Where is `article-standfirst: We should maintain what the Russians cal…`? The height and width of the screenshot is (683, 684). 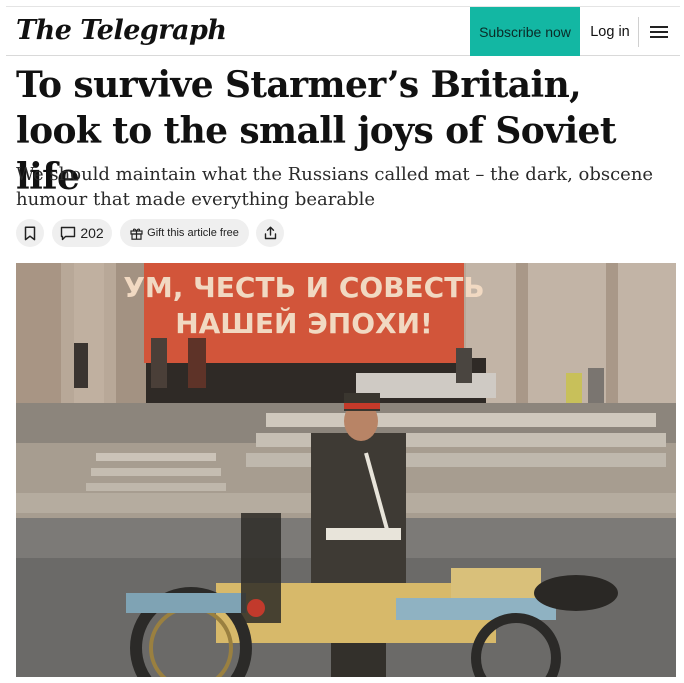 article-standfirst: We should maintain what the Russians cal… is located at coordinates (335, 187).